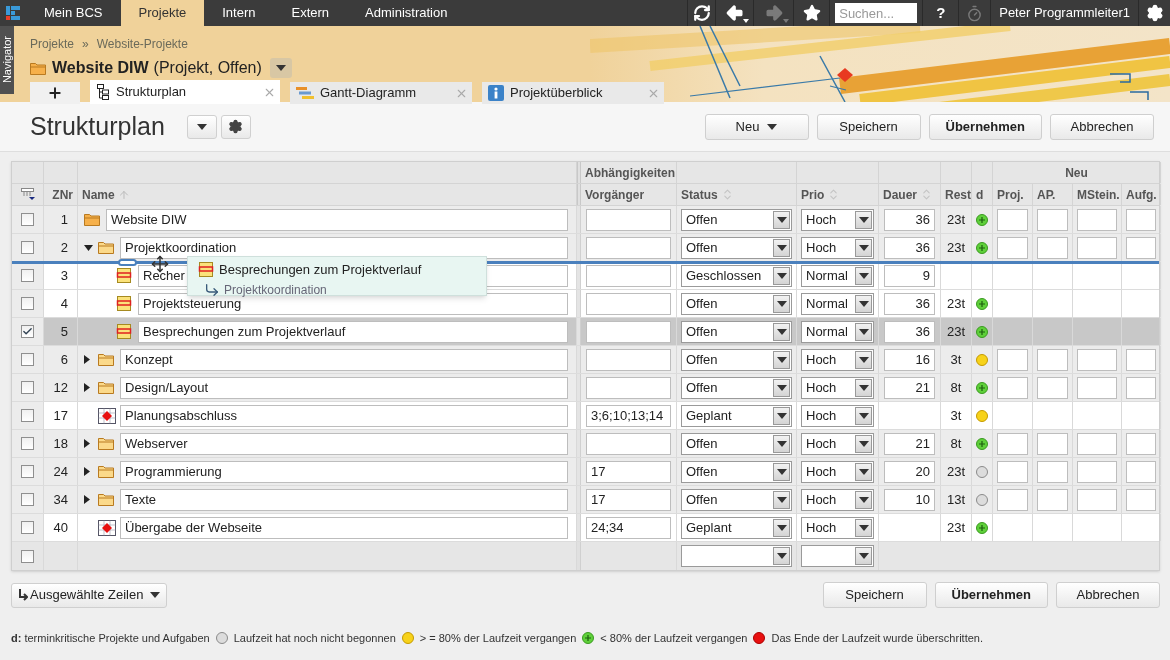 This screenshot has height=660, width=1170. I want to click on status-select, so click(736, 556).